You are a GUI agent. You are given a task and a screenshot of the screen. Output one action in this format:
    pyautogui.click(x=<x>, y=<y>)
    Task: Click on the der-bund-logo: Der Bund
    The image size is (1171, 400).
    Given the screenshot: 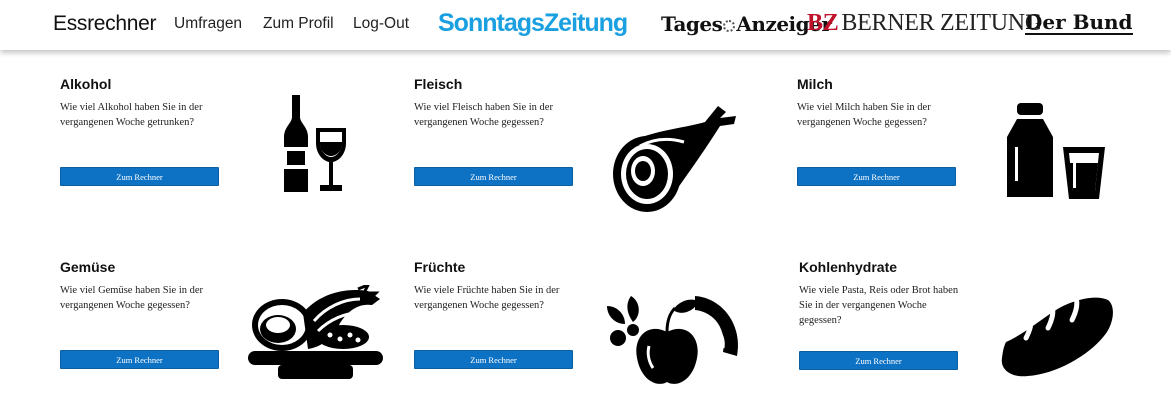 What is the action you would take?
    pyautogui.click(x=1079, y=23)
    